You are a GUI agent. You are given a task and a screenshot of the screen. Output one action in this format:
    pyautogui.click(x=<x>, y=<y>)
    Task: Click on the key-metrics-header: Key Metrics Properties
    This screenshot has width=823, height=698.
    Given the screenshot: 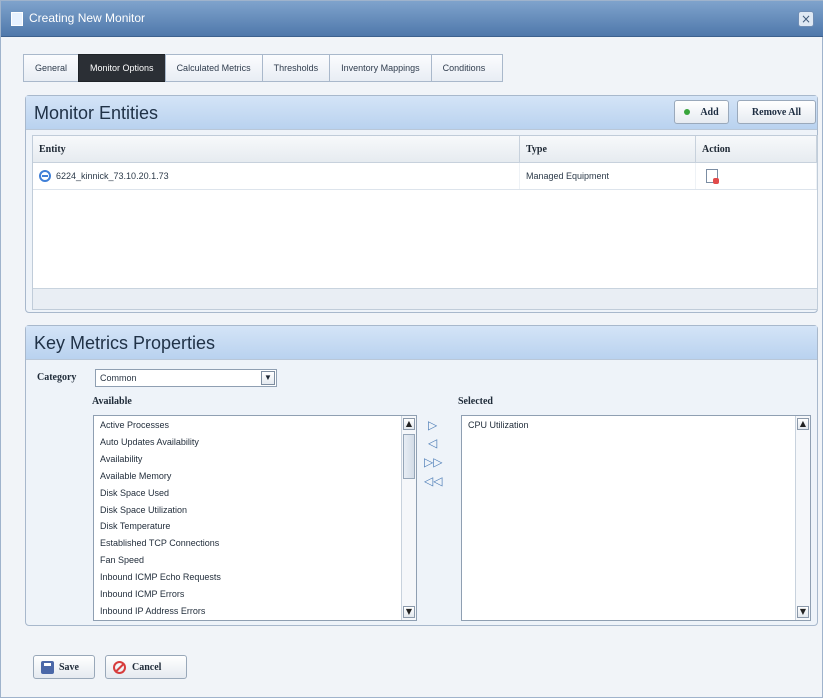 What is the action you would take?
    pyautogui.click(x=421, y=343)
    